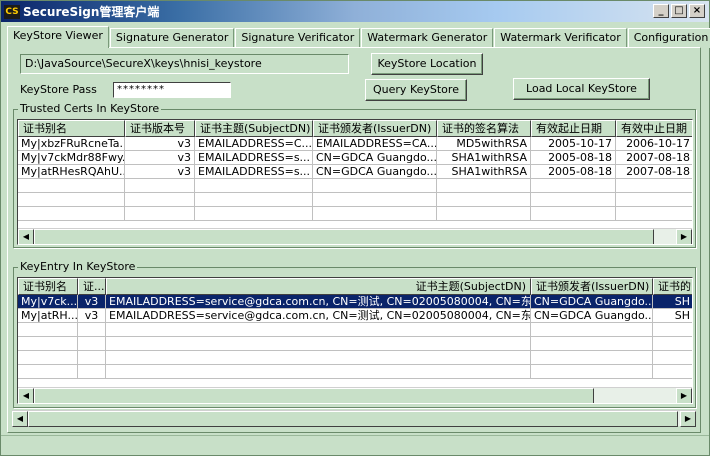 This screenshot has width=710, height=456. Describe the element at coordinates (12, 11) in the screenshot. I see `app-logo-icon: CS` at that location.